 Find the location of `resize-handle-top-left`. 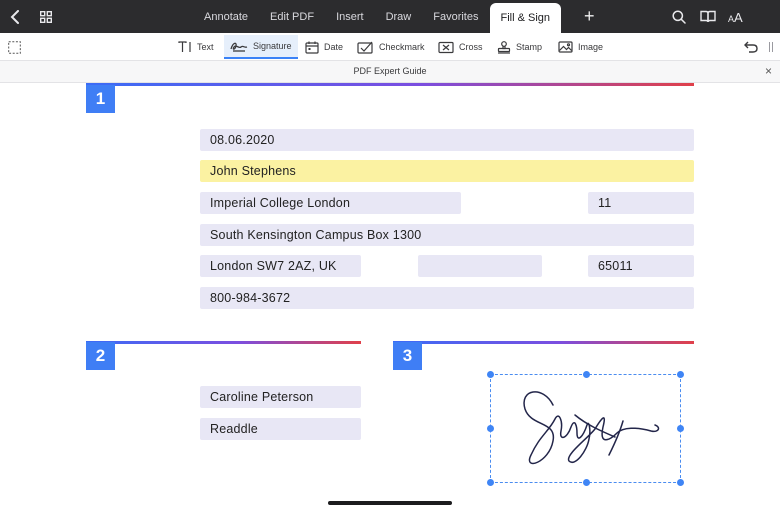

resize-handle-top-left is located at coordinates (490, 374).